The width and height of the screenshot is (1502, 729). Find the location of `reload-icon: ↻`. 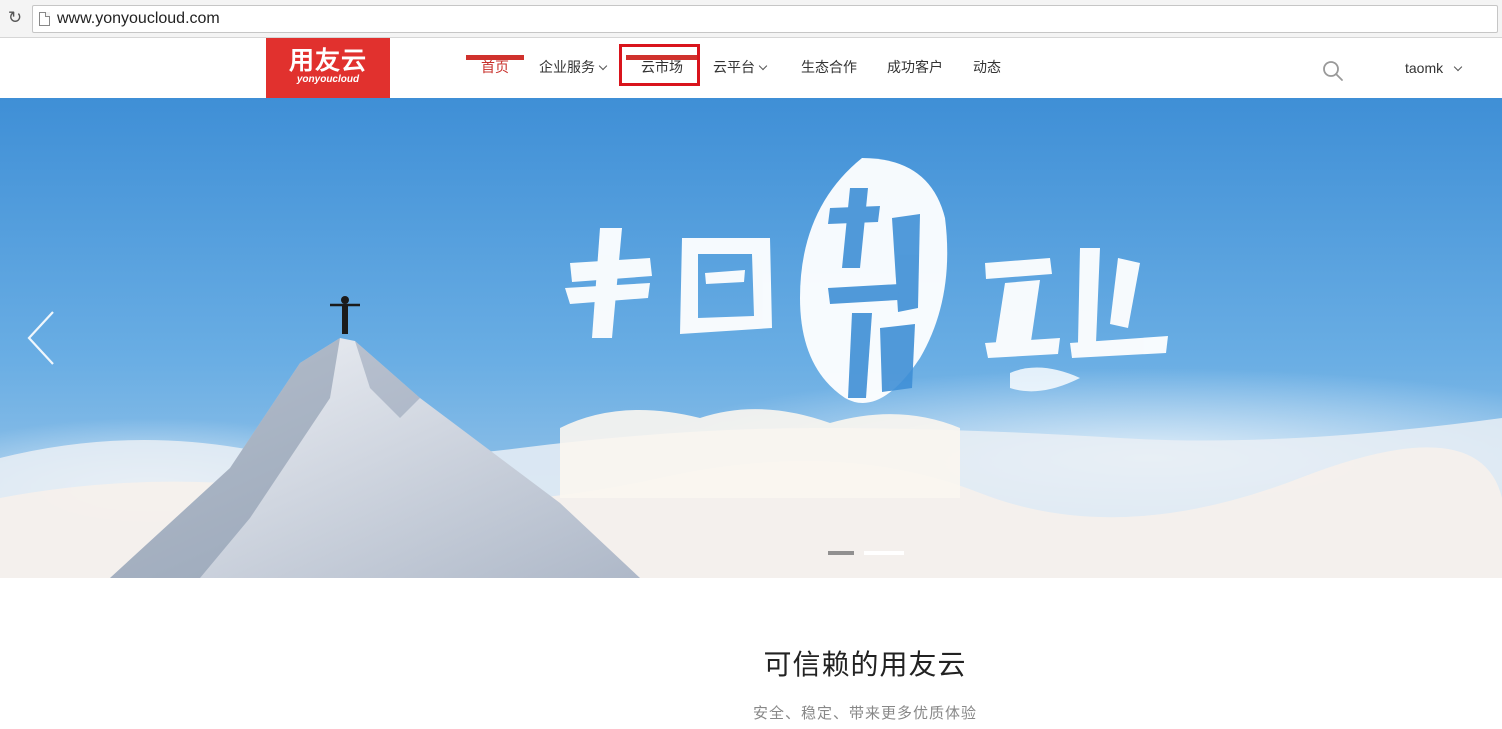

reload-icon: ↻ is located at coordinates (15, 18).